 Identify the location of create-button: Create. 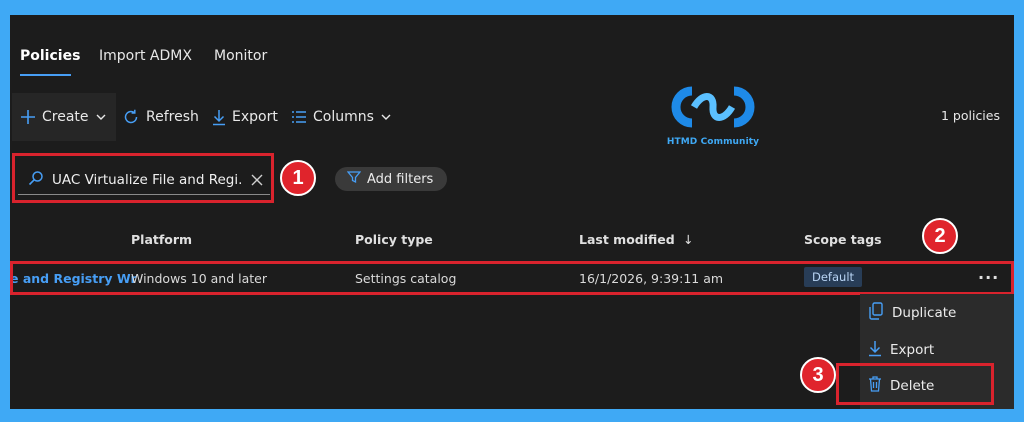
(63, 117).